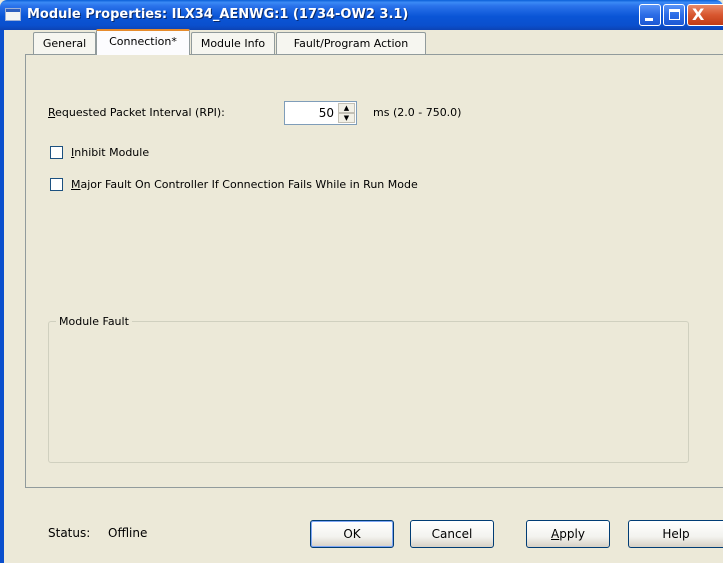 The height and width of the screenshot is (563, 723). I want to click on spin-up-arrow-icon: ▲, so click(346, 108).